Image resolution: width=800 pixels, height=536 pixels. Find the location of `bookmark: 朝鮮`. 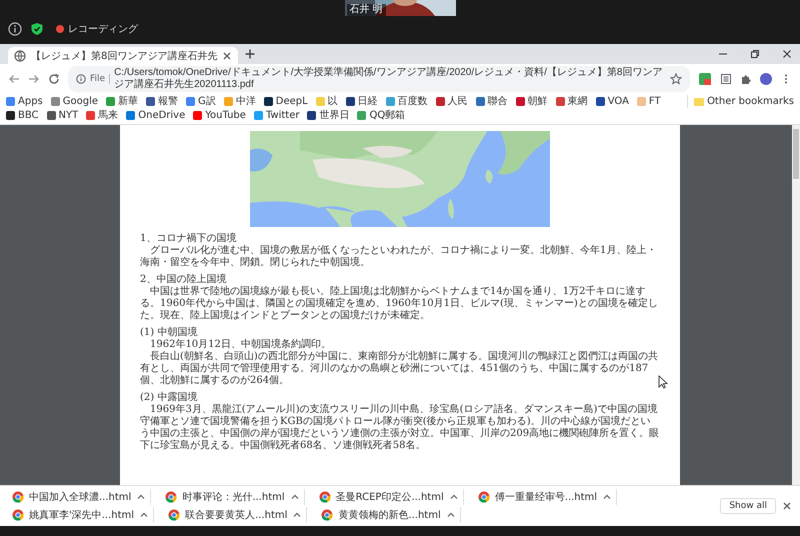

bookmark: 朝鮮 is located at coordinates (532, 101).